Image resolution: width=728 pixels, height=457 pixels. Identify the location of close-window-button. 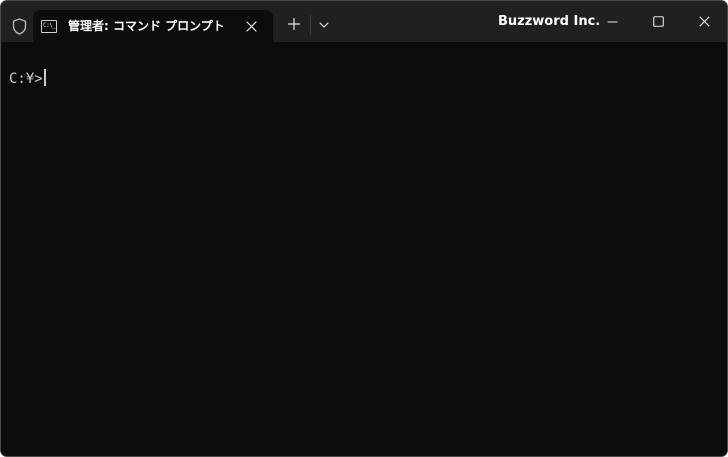
(704, 21).